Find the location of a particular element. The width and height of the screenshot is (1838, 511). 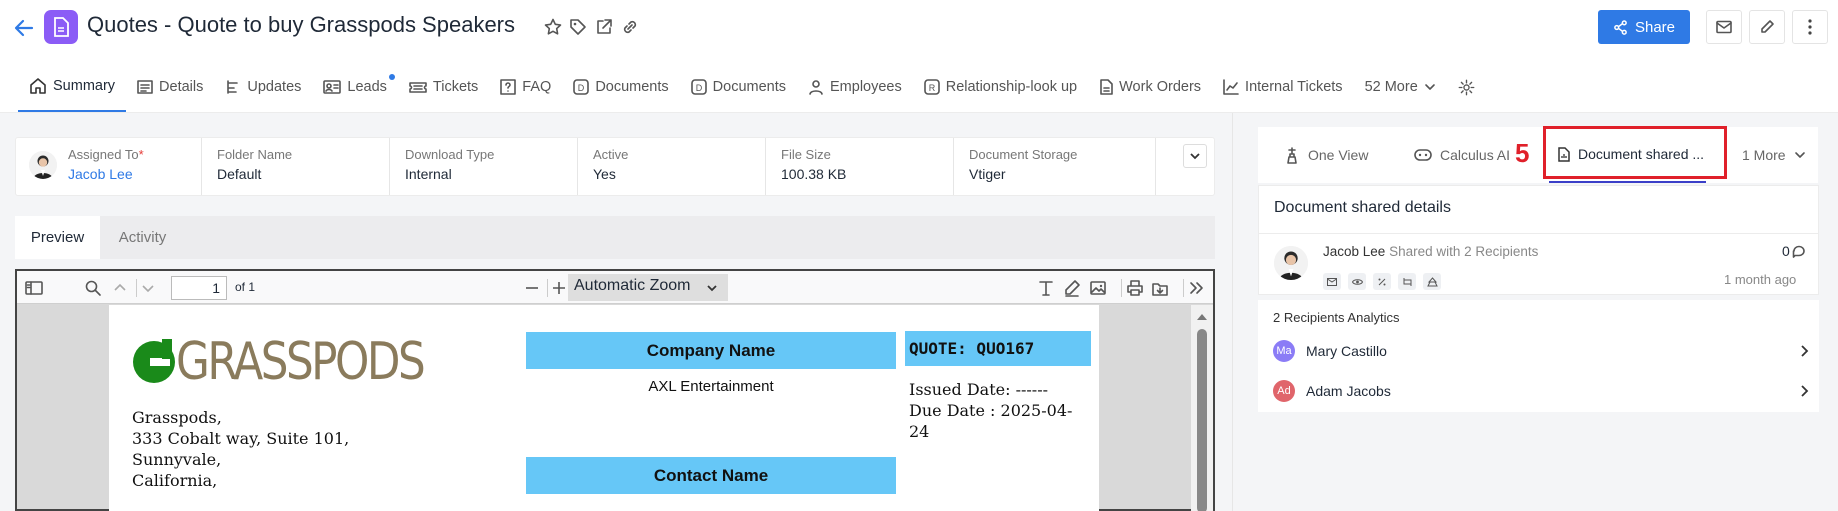

comments-button: 0 is located at coordinates (1794, 251).